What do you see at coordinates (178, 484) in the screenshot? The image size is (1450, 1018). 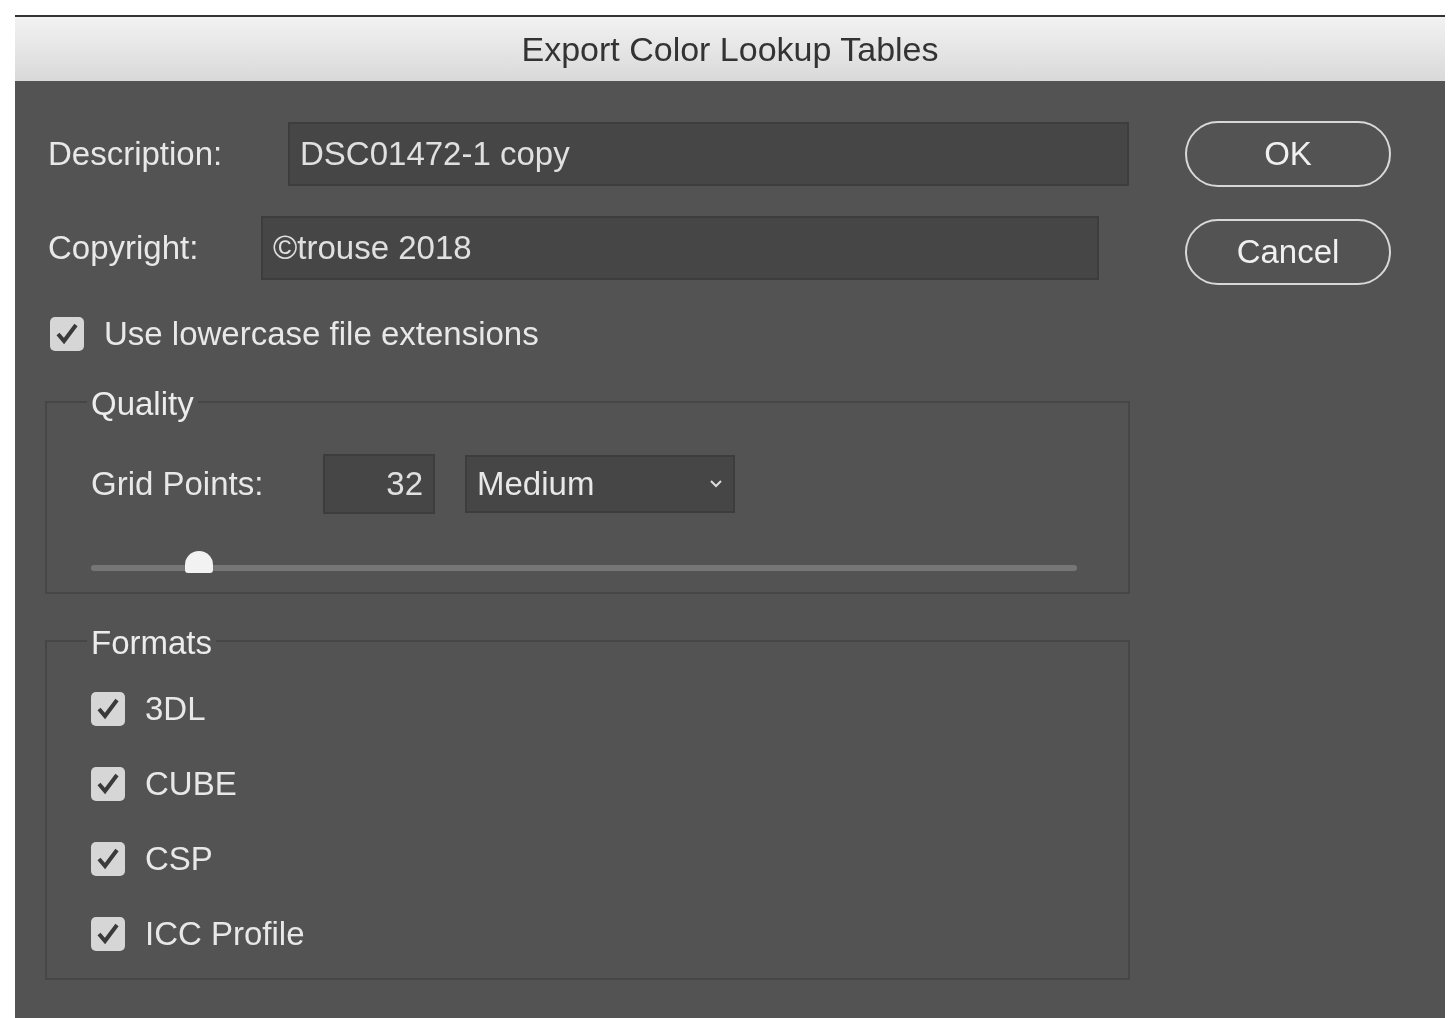 I see `field-label: Grid Points:` at bounding box center [178, 484].